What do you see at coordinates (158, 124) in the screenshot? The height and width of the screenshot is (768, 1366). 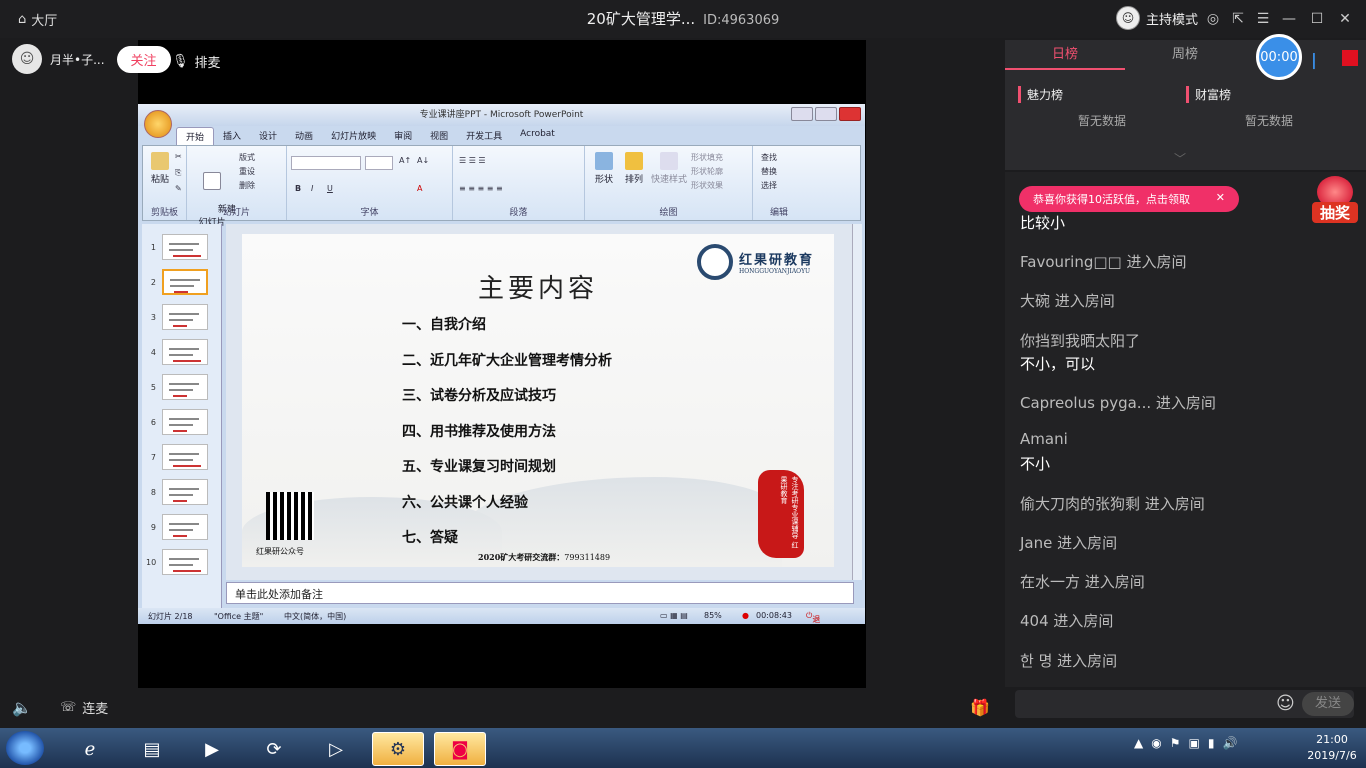 I see `office-button` at bounding box center [158, 124].